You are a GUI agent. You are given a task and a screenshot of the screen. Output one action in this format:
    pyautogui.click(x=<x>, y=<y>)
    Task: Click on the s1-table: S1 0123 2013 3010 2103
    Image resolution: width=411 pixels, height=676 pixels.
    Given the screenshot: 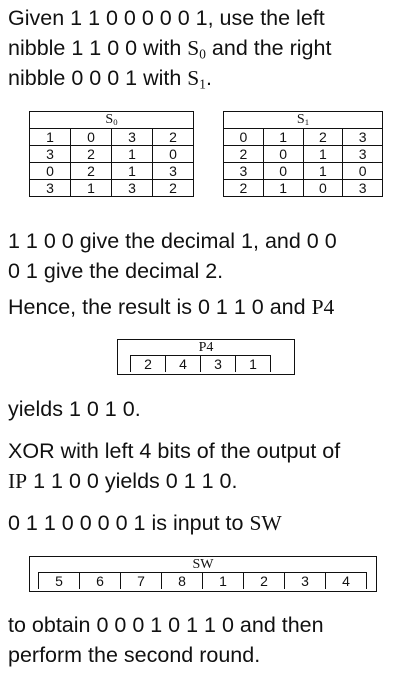 What is the action you would take?
    pyautogui.click(x=303, y=154)
    